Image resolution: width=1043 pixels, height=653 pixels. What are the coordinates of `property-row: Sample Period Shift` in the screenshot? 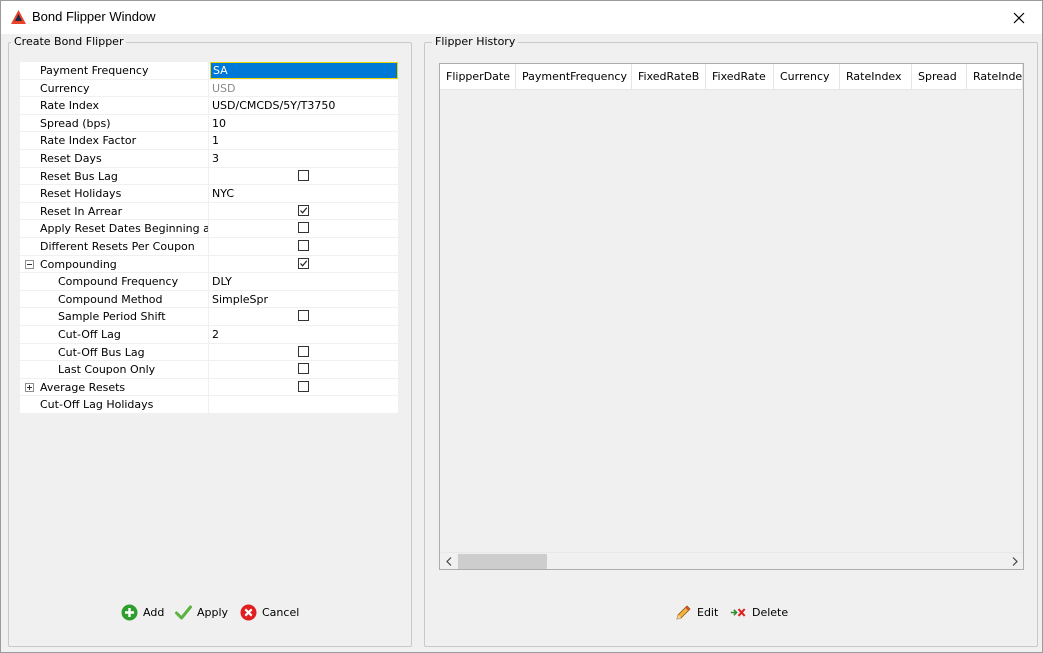 It's located at (209, 317).